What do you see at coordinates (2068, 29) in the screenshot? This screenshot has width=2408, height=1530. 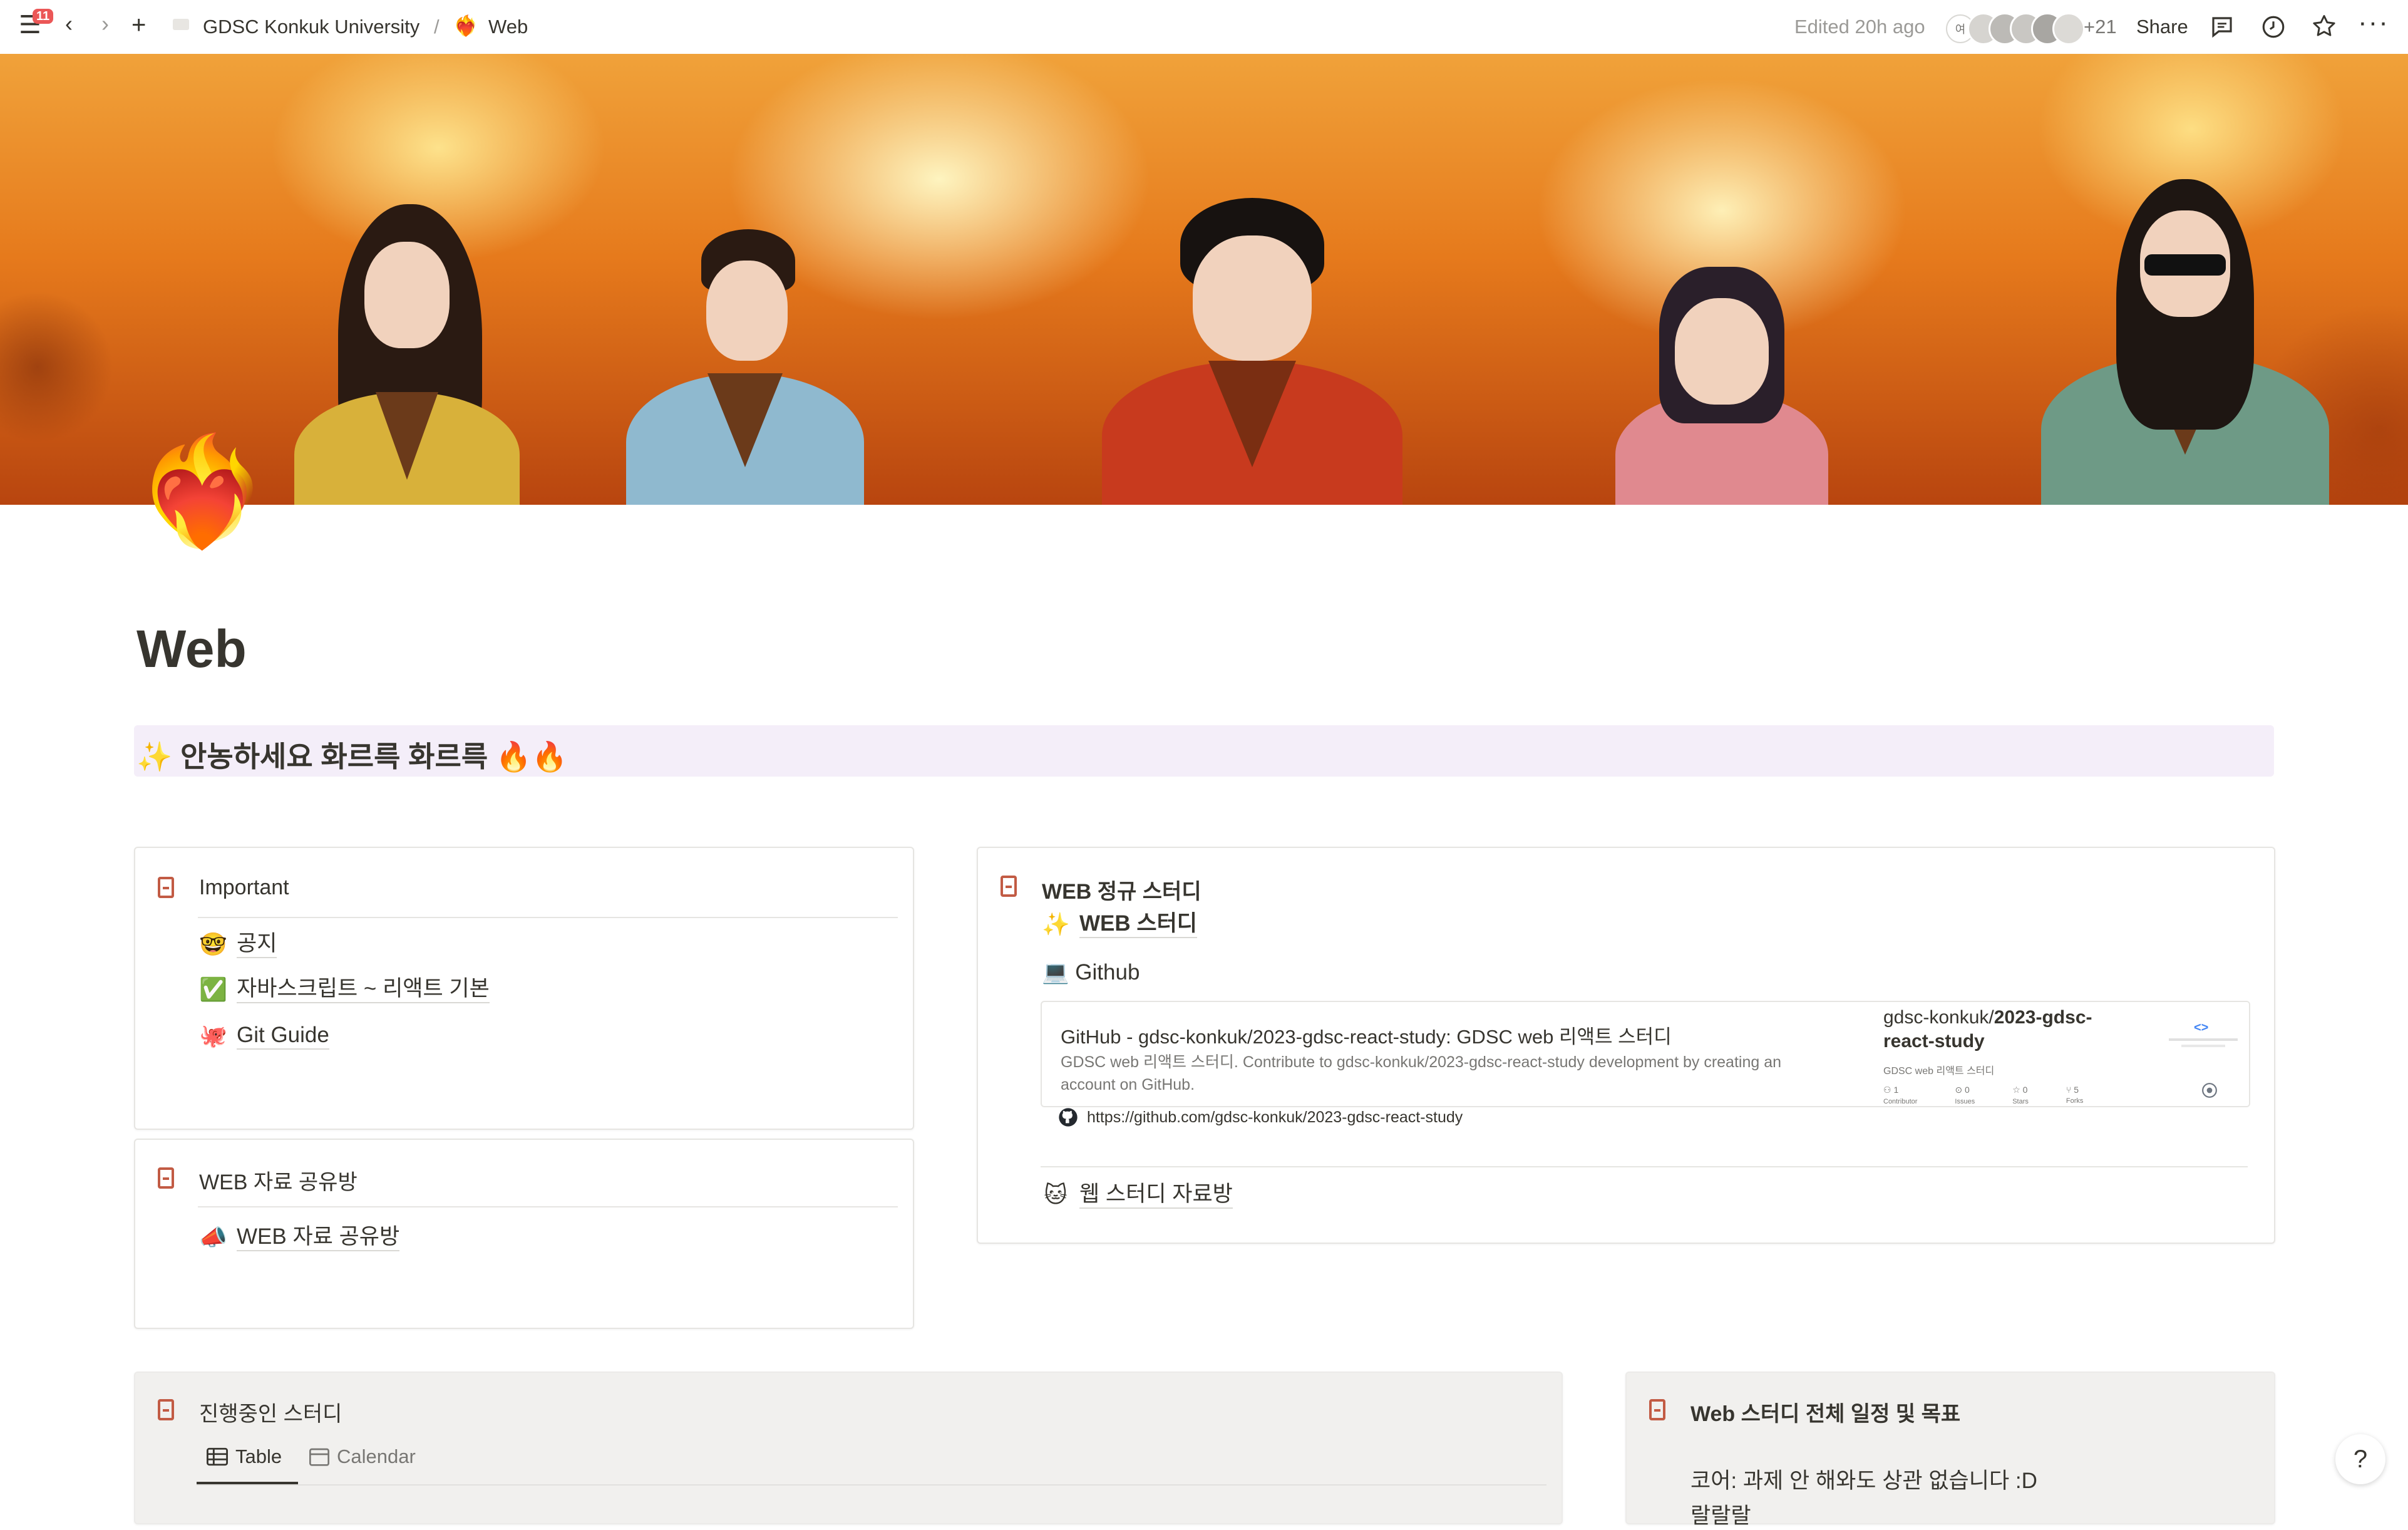 I see `avatar` at bounding box center [2068, 29].